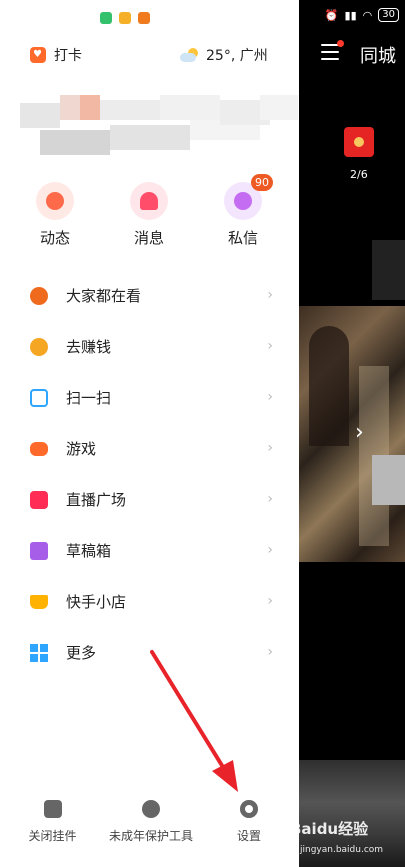 This screenshot has height=867, width=405. I want to click on red-packet-count: 2/6, so click(359, 174).